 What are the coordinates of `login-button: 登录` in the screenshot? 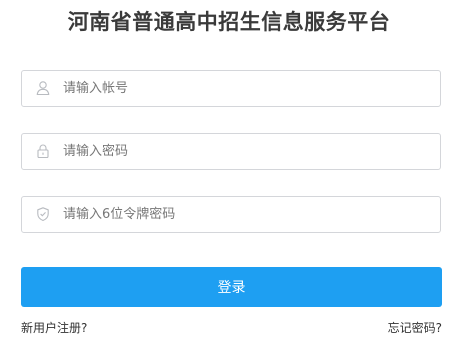 It's located at (231, 287).